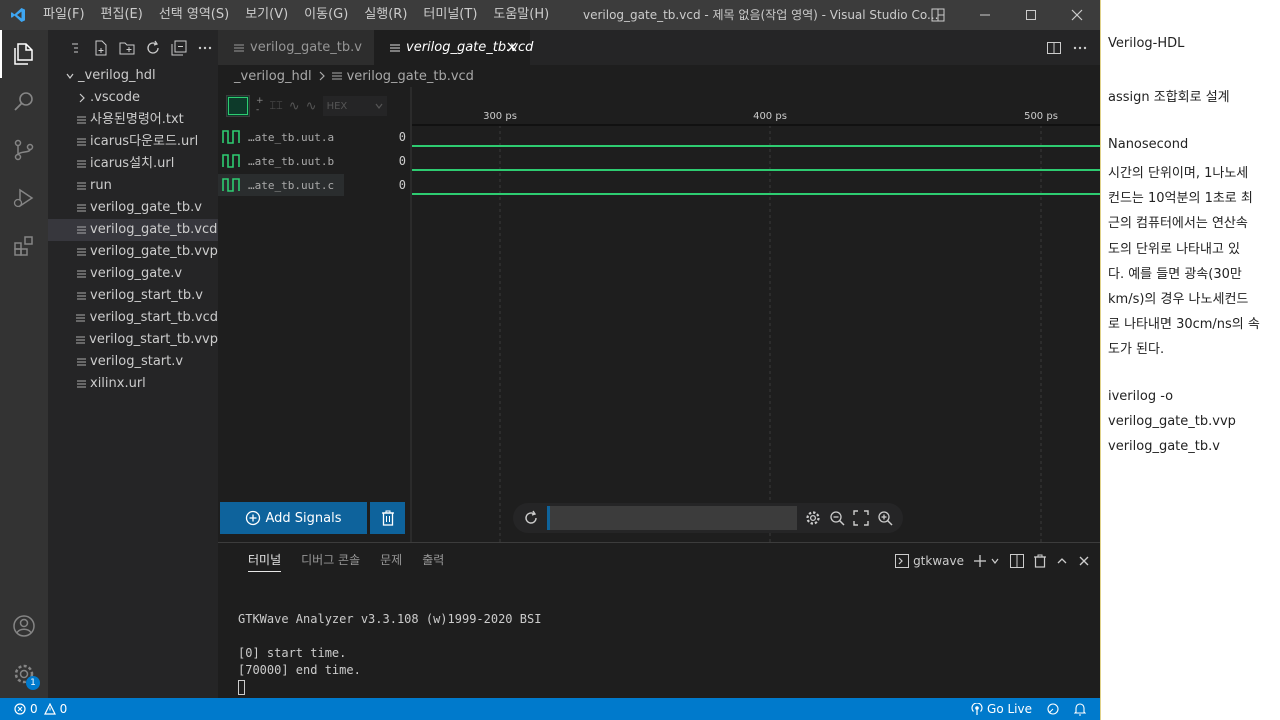 Image resolution: width=1280 pixels, height=720 pixels. What do you see at coordinates (813, 518) in the screenshot?
I see `settings-gear-icon` at bounding box center [813, 518].